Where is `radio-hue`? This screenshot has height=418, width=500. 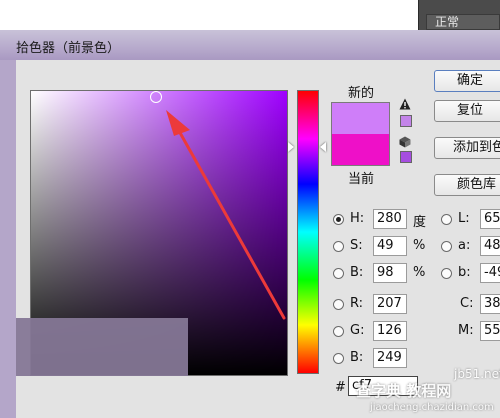 radio-hue is located at coordinates (338, 219).